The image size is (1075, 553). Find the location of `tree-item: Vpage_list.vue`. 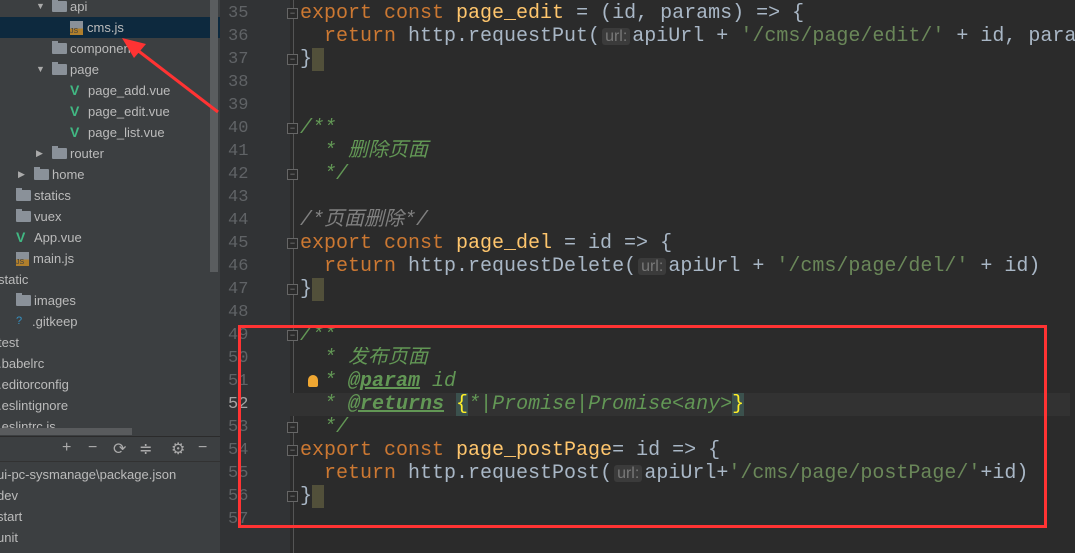

tree-item: Vpage_list.vue is located at coordinates (105, 132).